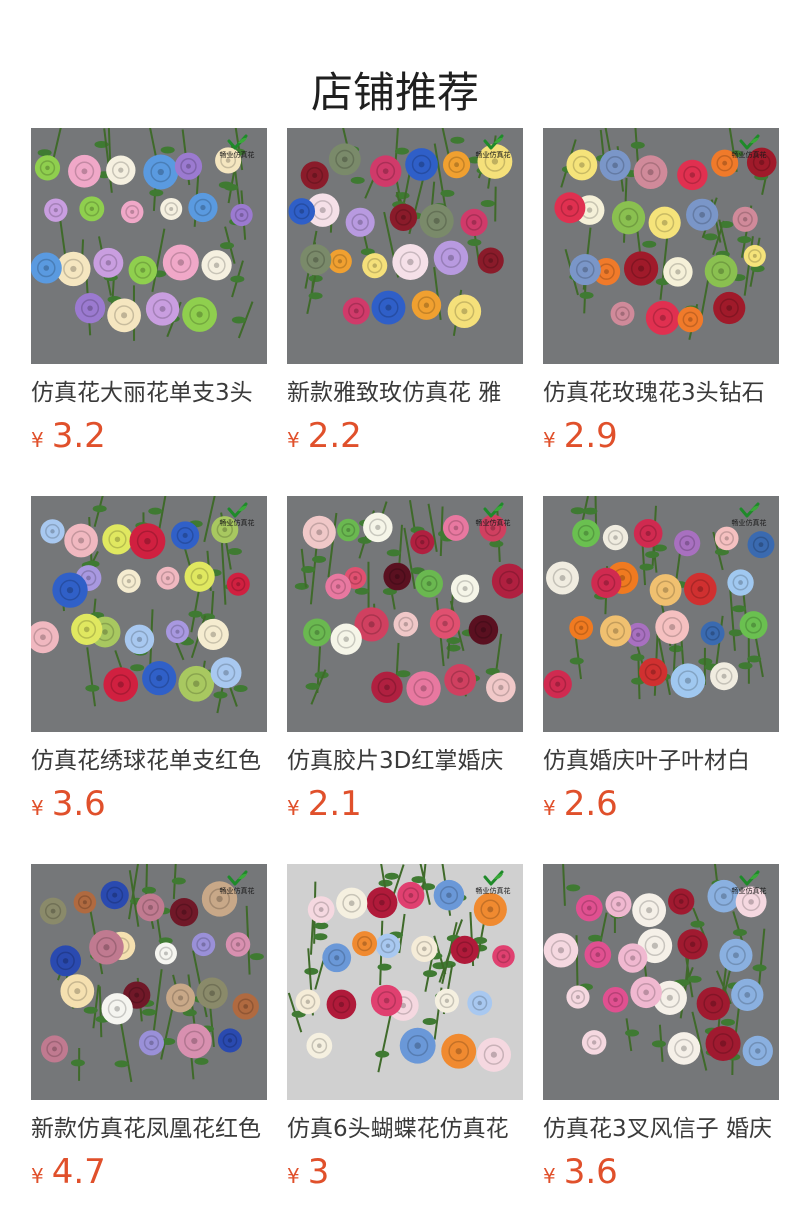 This screenshot has width=790, height=1232. I want to click on product-title: 新款仿真花凤凰花红色, so click(149, 1129).